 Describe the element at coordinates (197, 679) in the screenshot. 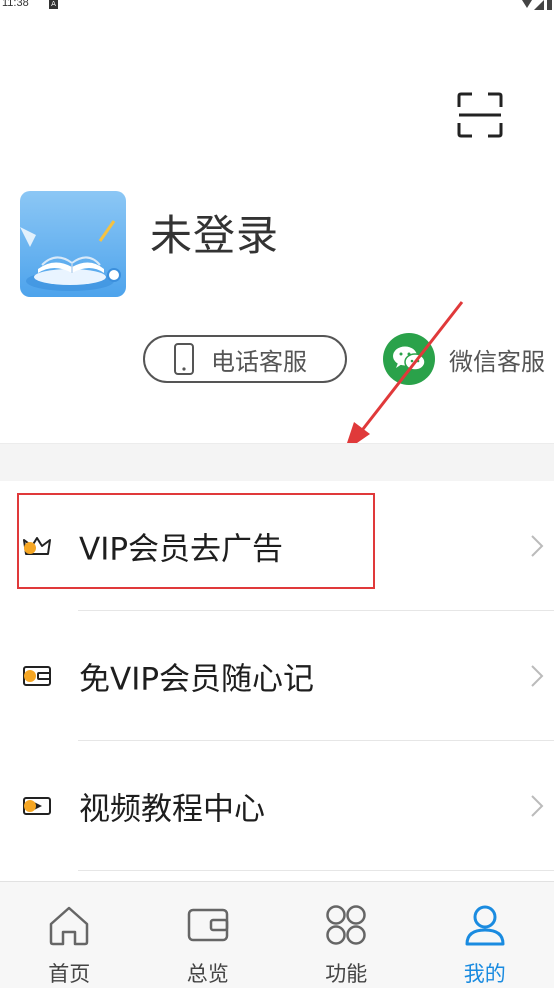

I see `menu-item-label: 免VIP会员随心记` at that location.